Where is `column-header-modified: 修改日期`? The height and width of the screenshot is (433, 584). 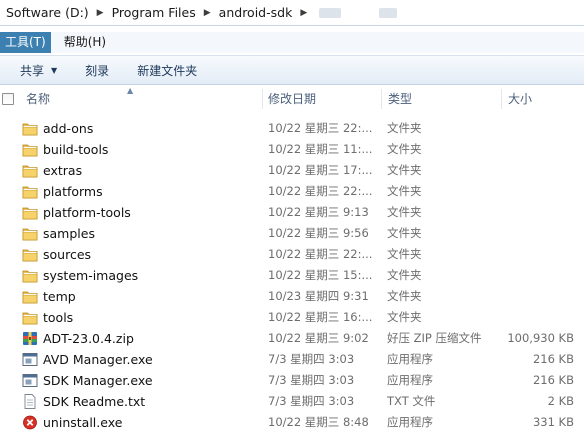
column-header-modified: 修改日期 is located at coordinates (324, 99).